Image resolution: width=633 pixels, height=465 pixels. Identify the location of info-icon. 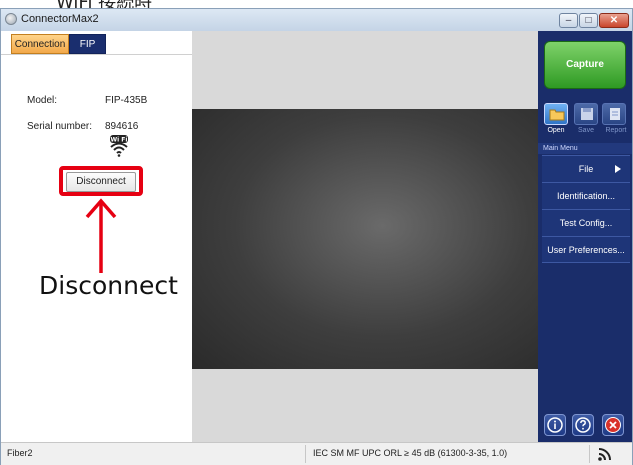
(555, 425).